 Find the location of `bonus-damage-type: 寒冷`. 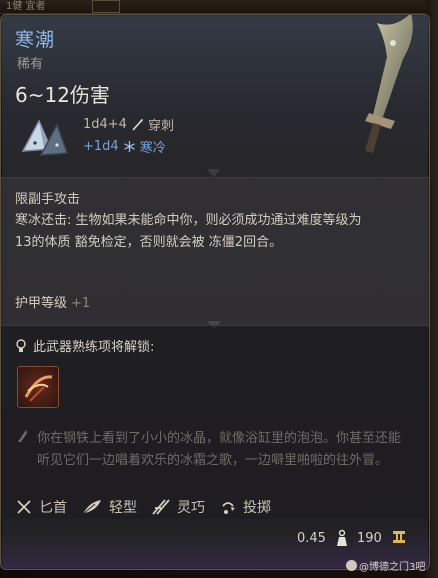

bonus-damage-type: 寒冷 is located at coordinates (152, 148).